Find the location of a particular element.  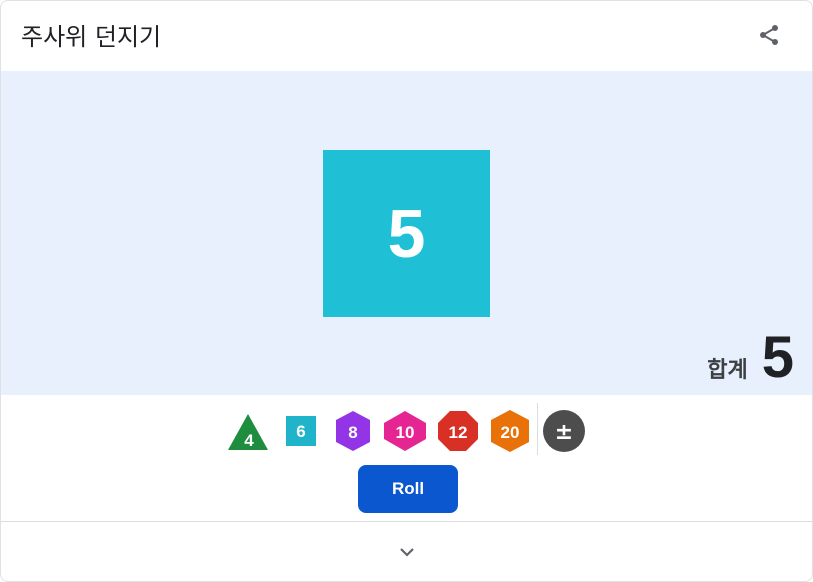

dice-separator is located at coordinates (537, 429).